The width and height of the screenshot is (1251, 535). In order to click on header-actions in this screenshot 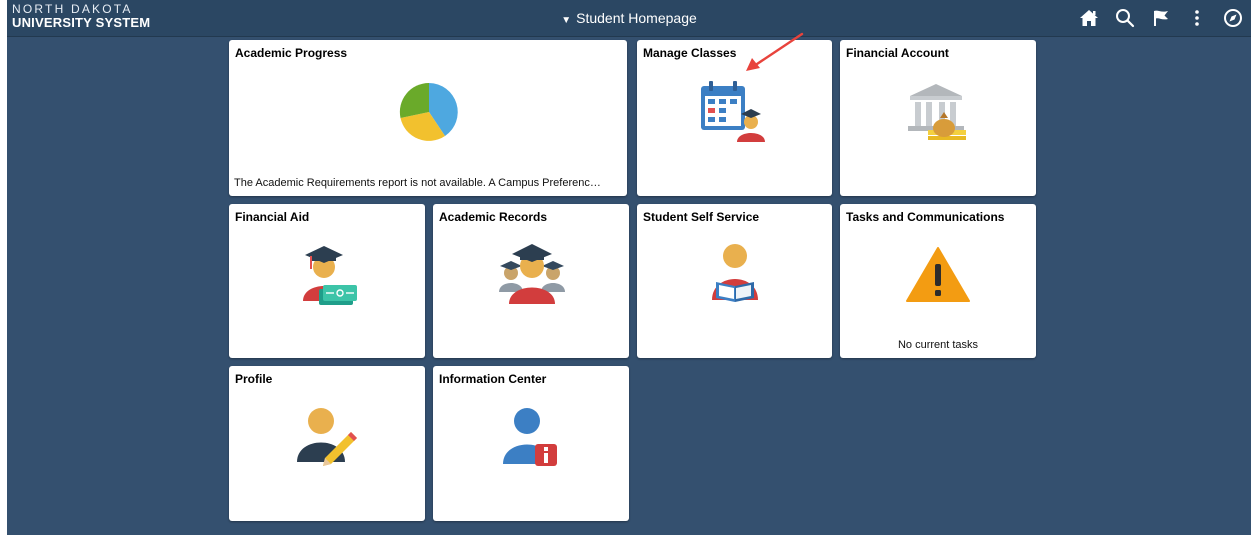, I will do `click(1161, 18)`.